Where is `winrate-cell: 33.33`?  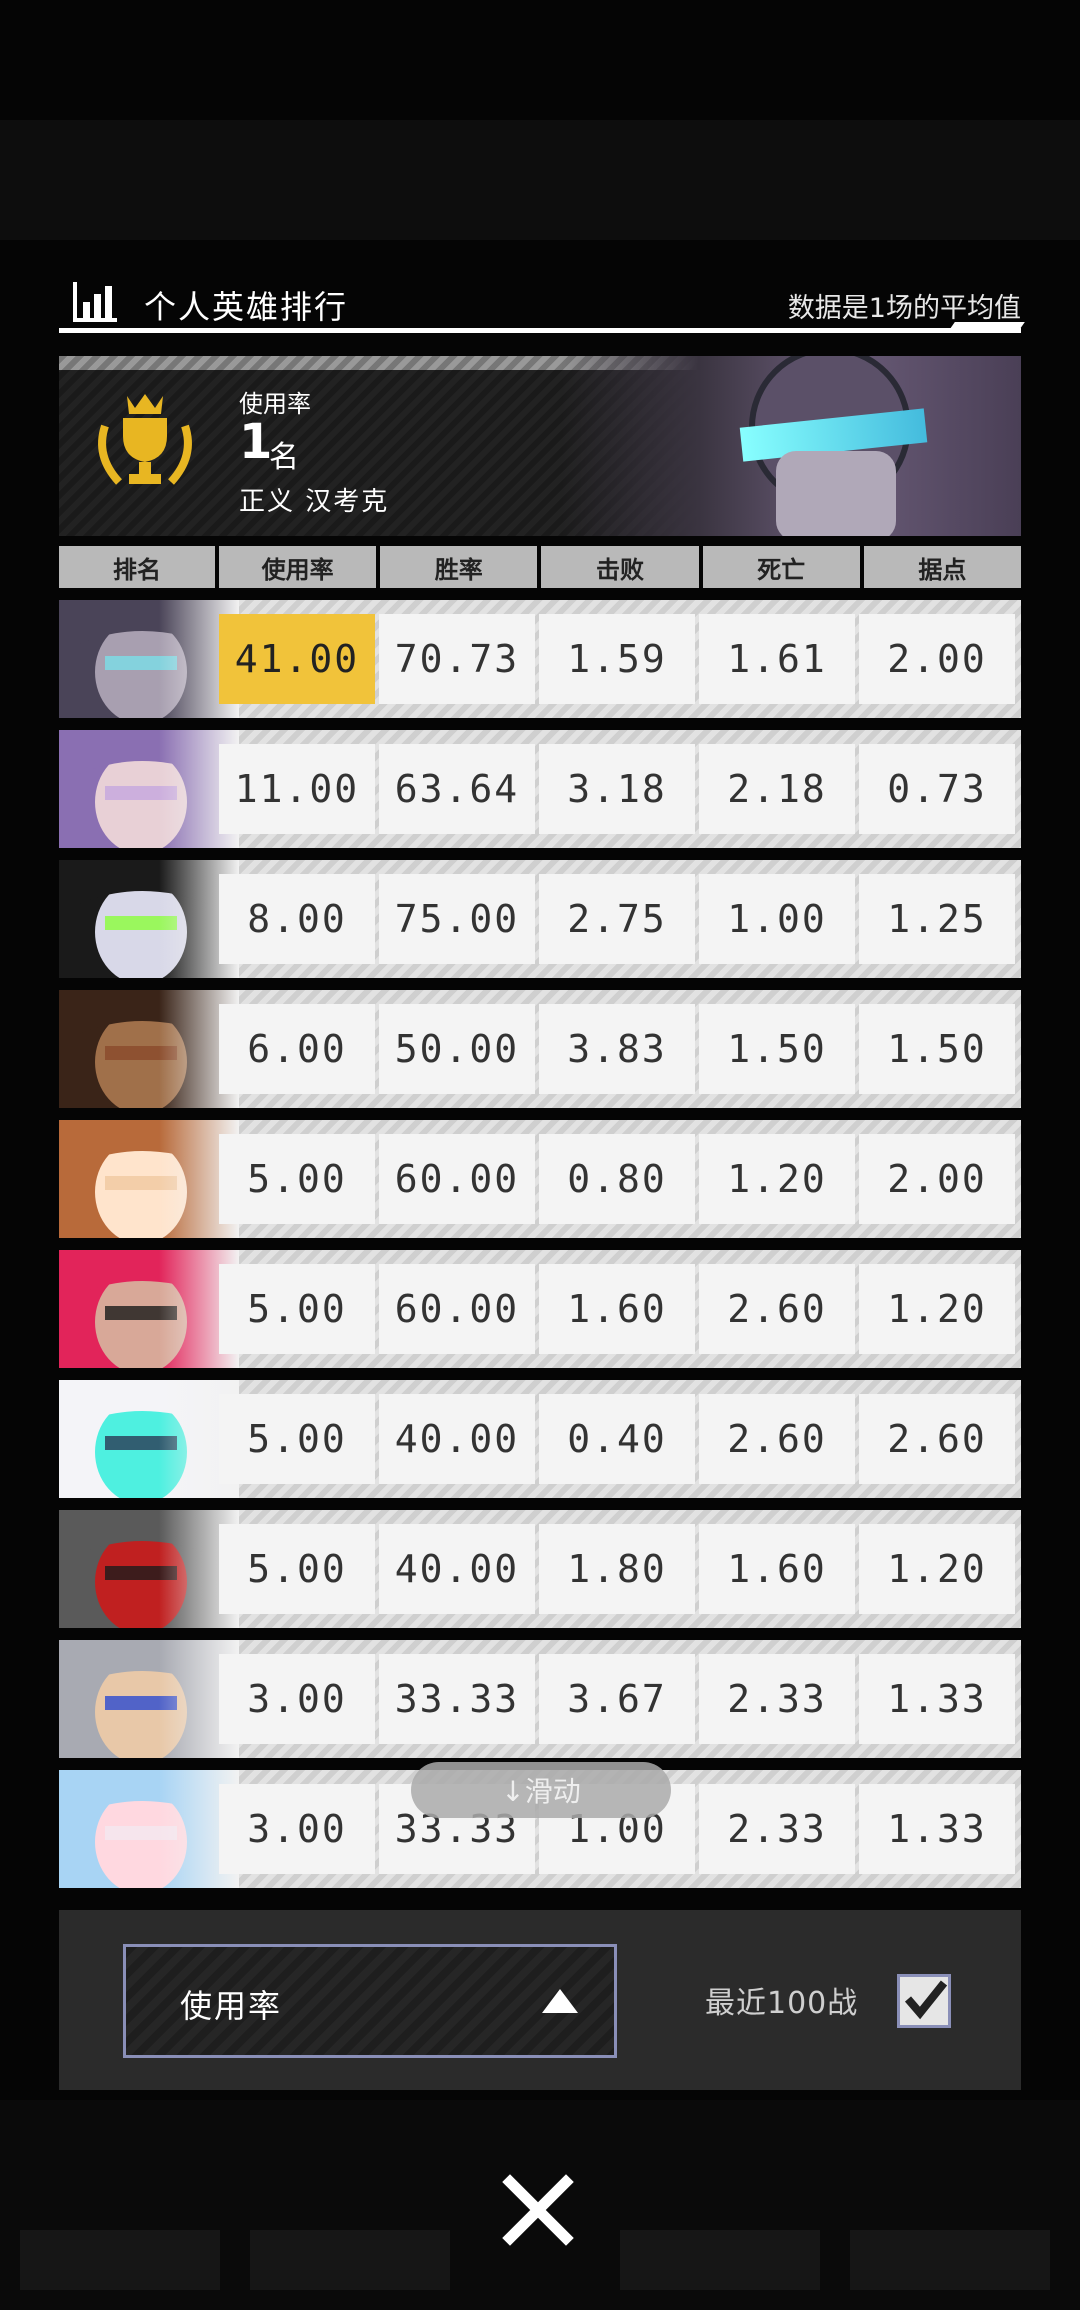
winrate-cell: 33.33 is located at coordinates (457, 1699).